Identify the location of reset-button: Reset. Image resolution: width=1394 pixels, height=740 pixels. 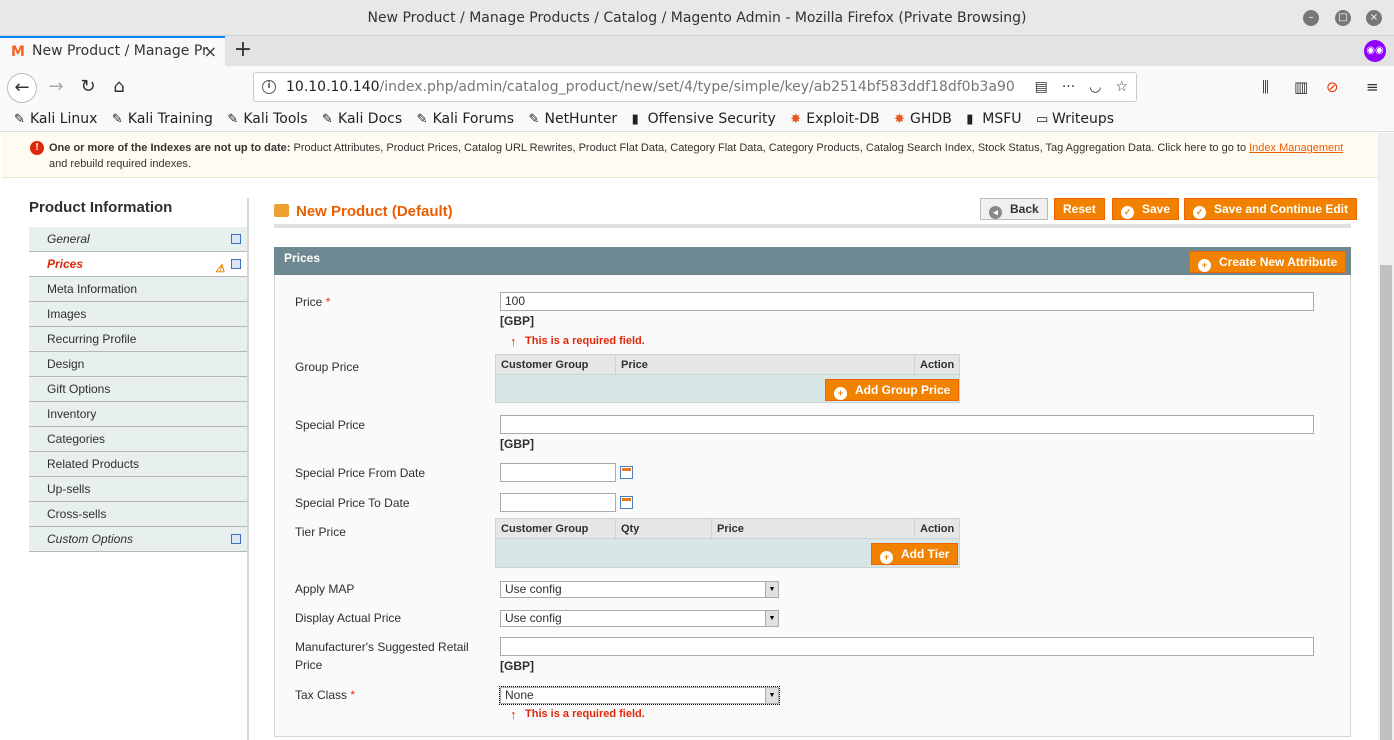
(1079, 209).